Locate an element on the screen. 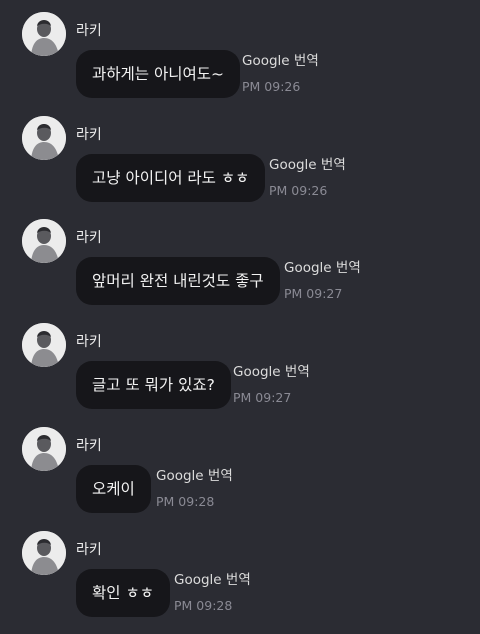 This screenshot has width=480, height=634. message-bubble: 글고 또 뭐가 있죠? is located at coordinates (153, 385).